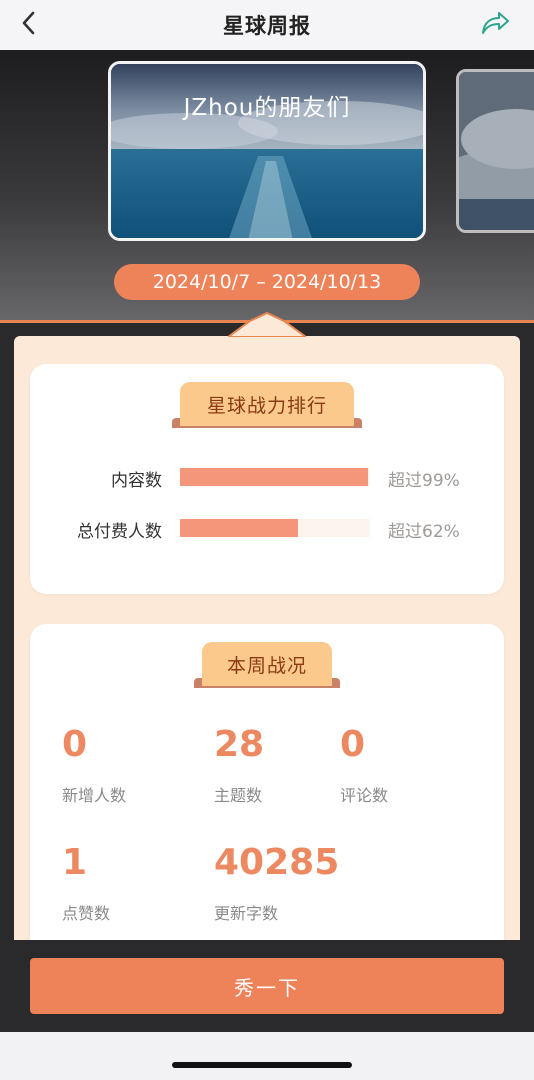 This screenshot has width=534, height=1080. I want to click on home-indicator, so click(262, 1065).